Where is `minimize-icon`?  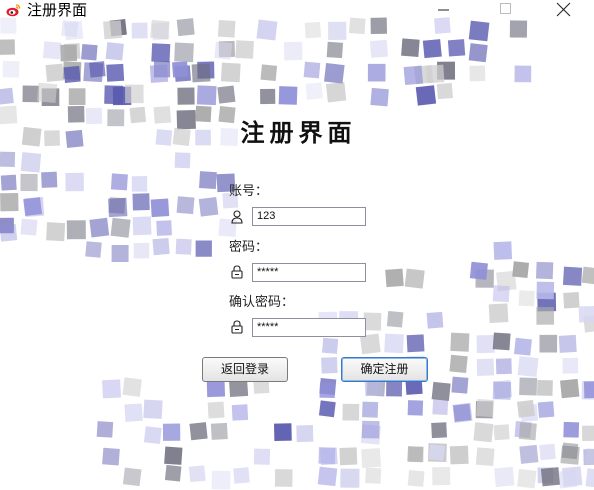
minimize-icon is located at coordinates (443, 10).